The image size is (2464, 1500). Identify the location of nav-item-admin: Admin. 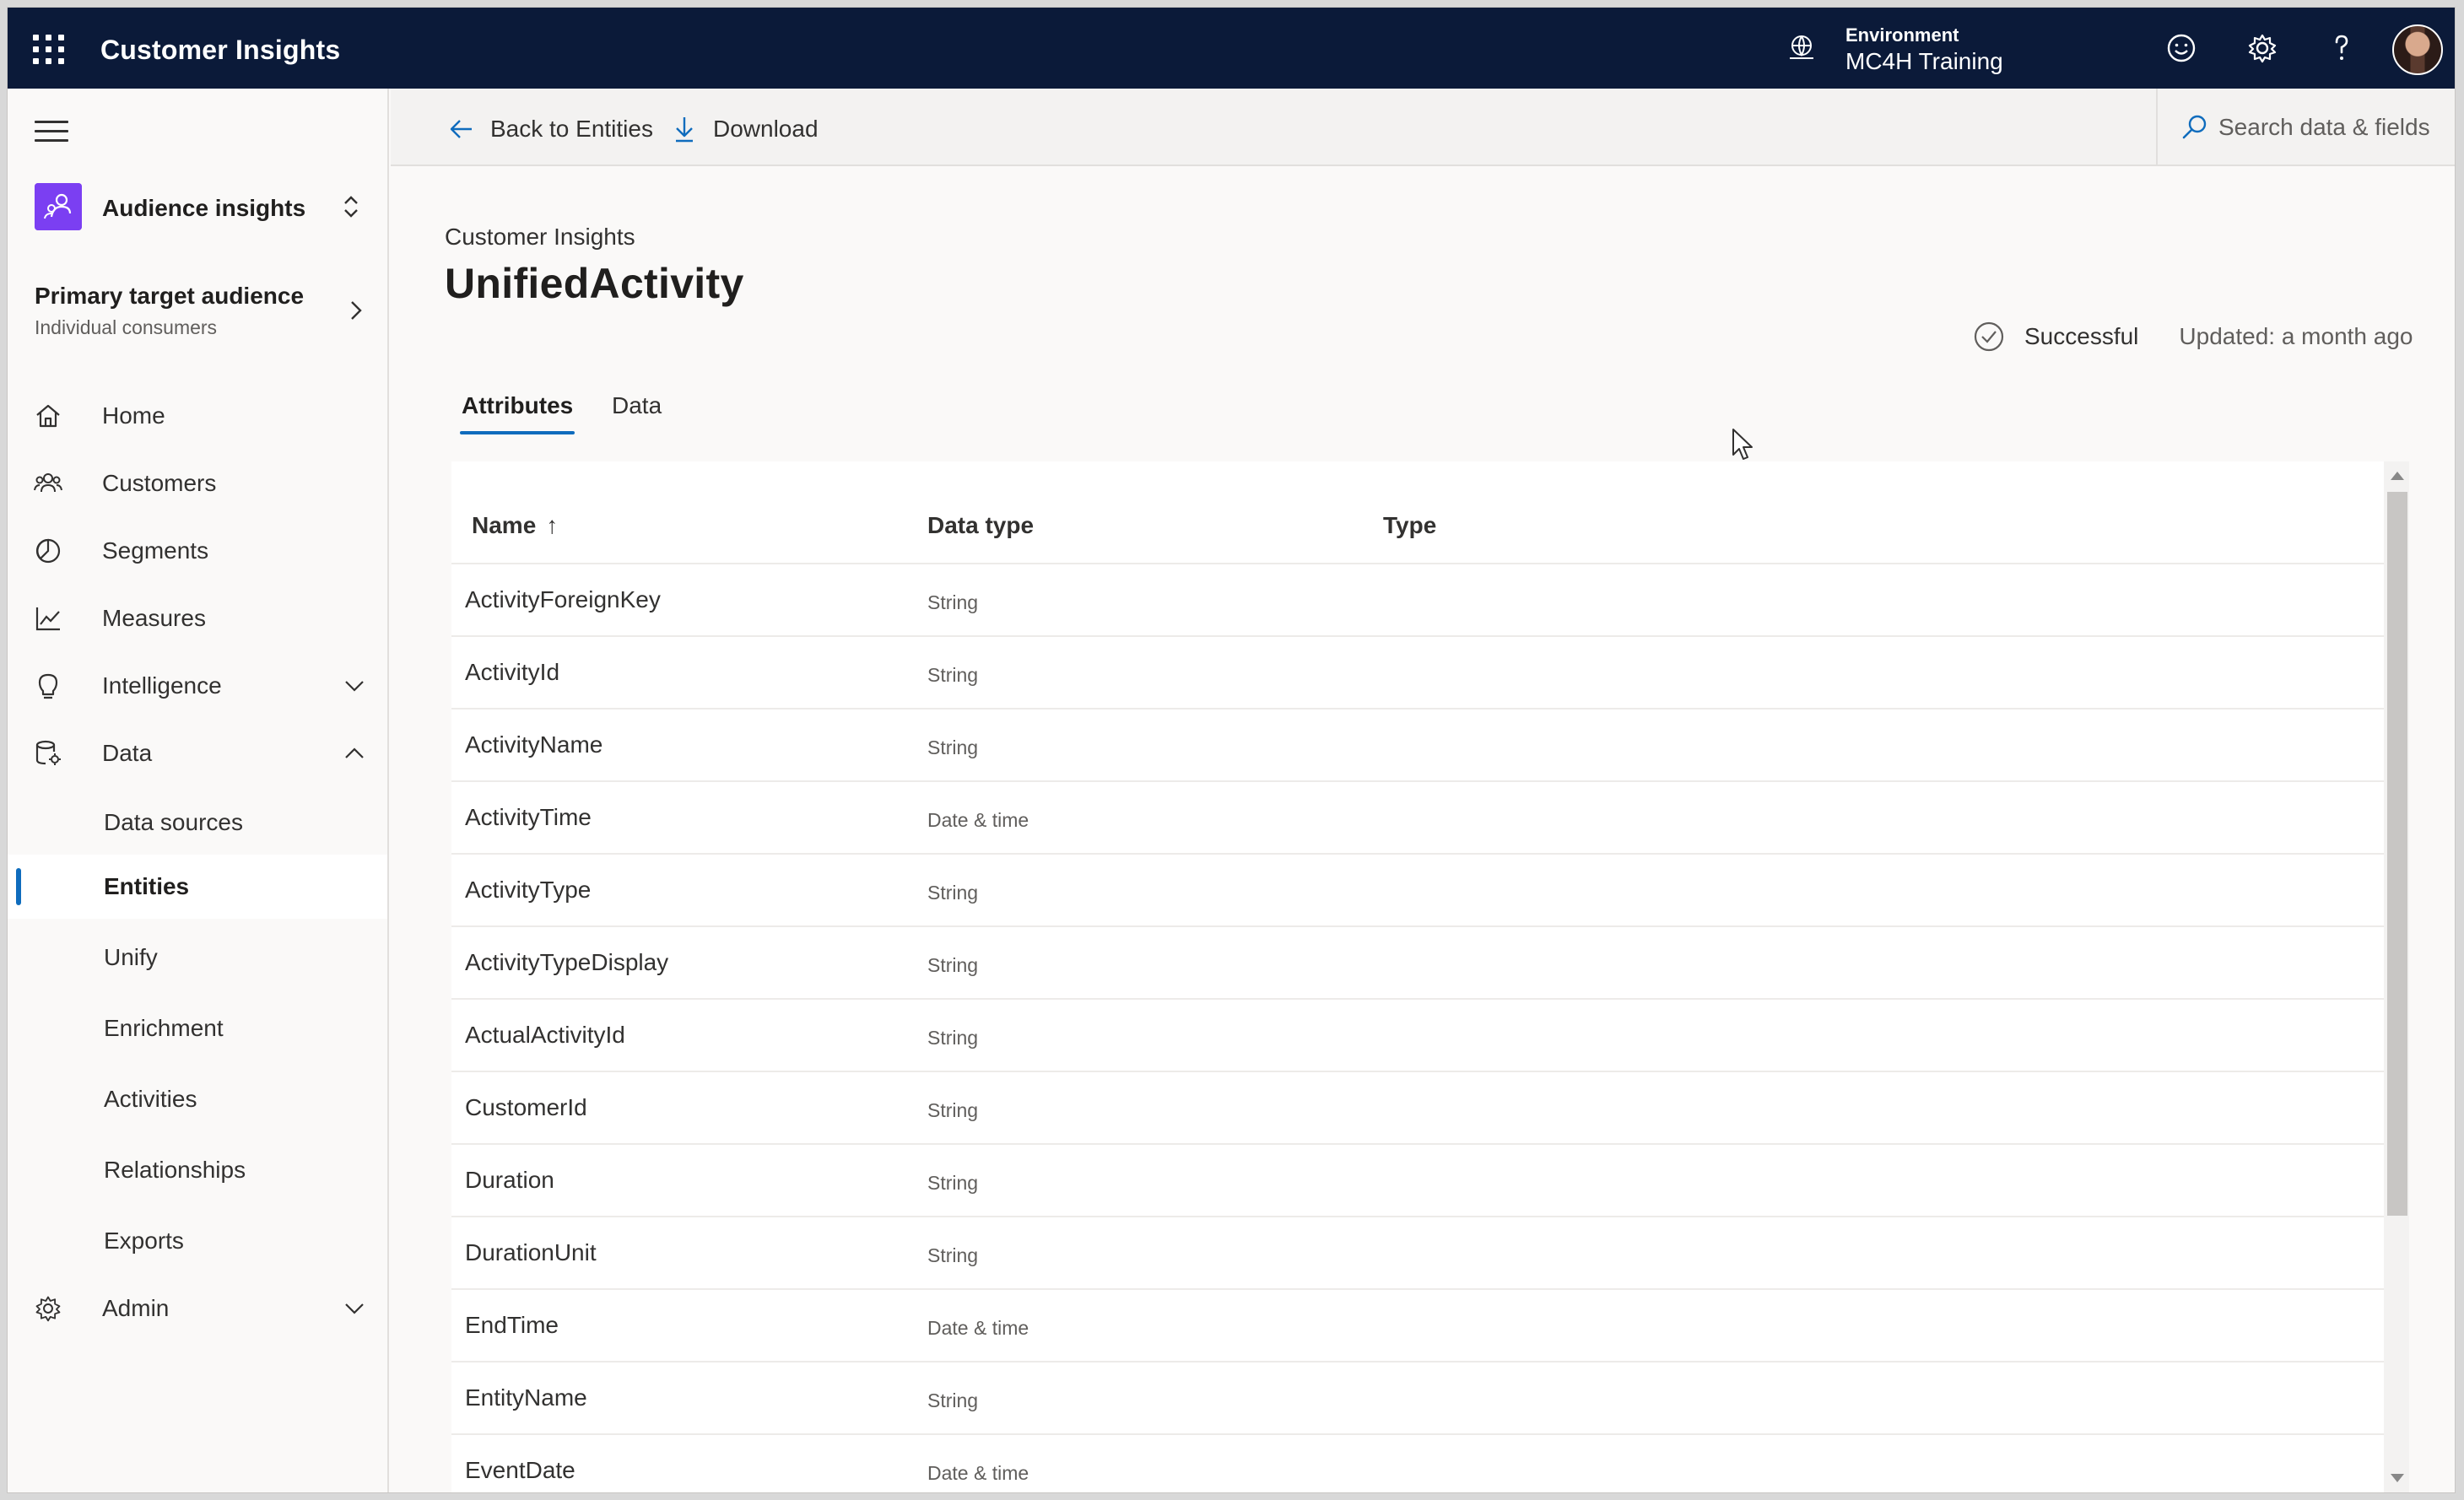
(198, 1308).